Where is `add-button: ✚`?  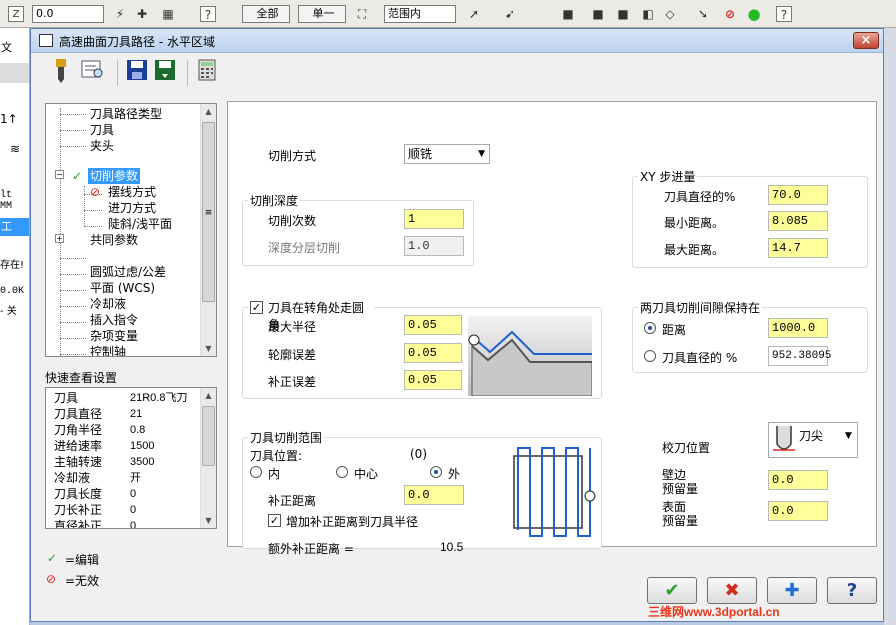
add-button: ✚ is located at coordinates (792, 590).